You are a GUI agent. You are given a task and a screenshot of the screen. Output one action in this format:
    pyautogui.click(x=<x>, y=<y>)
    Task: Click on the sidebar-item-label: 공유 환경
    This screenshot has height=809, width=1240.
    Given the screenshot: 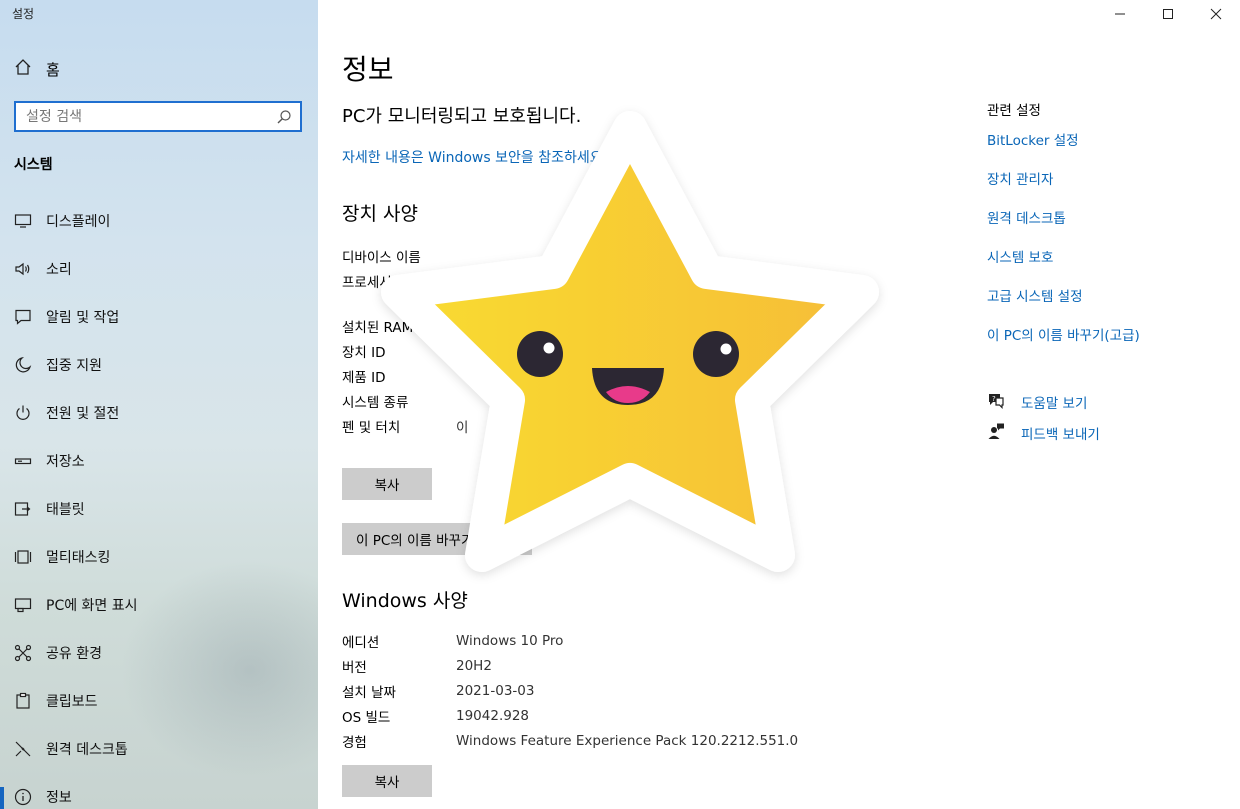 What is the action you would take?
    pyautogui.click(x=74, y=654)
    